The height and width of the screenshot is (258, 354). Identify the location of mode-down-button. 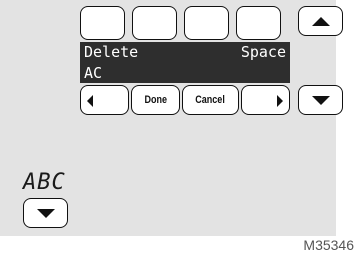
(45, 213).